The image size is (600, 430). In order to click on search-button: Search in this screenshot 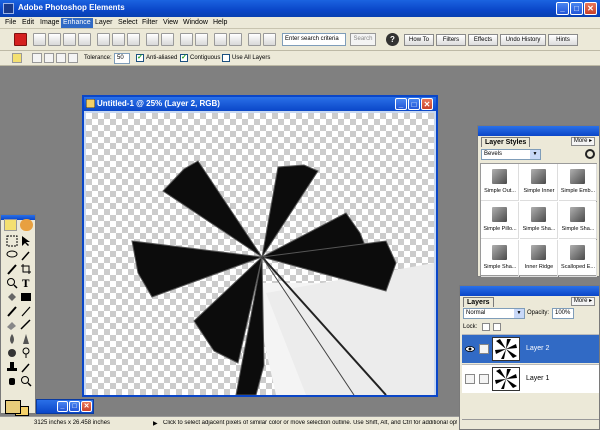, I will do `click(363, 39)`.